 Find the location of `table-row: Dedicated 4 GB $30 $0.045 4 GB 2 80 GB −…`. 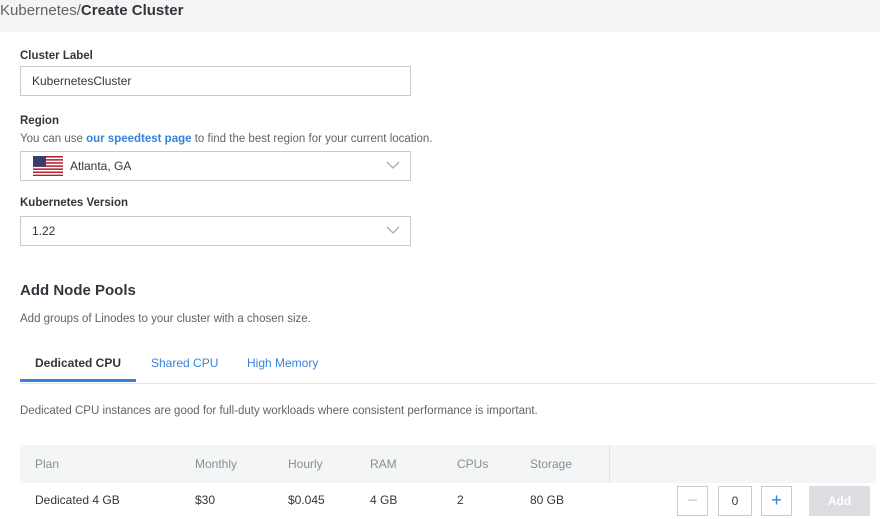

table-row: Dedicated 4 GB $30 $0.045 4 GB 2 80 GB −… is located at coordinates (448, 501).